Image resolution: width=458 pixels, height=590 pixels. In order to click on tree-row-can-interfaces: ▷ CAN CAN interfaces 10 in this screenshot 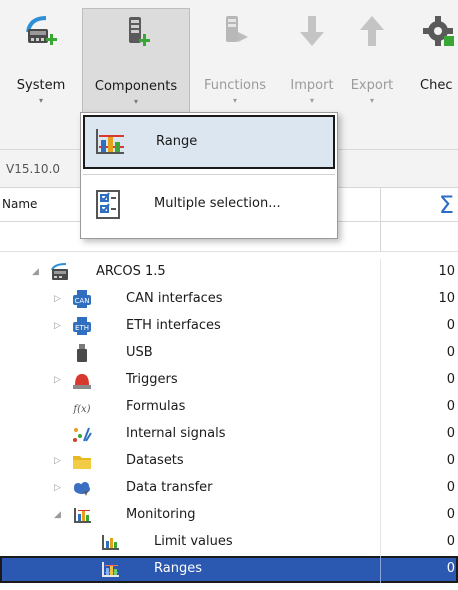, I will do `click(229, 299)`.